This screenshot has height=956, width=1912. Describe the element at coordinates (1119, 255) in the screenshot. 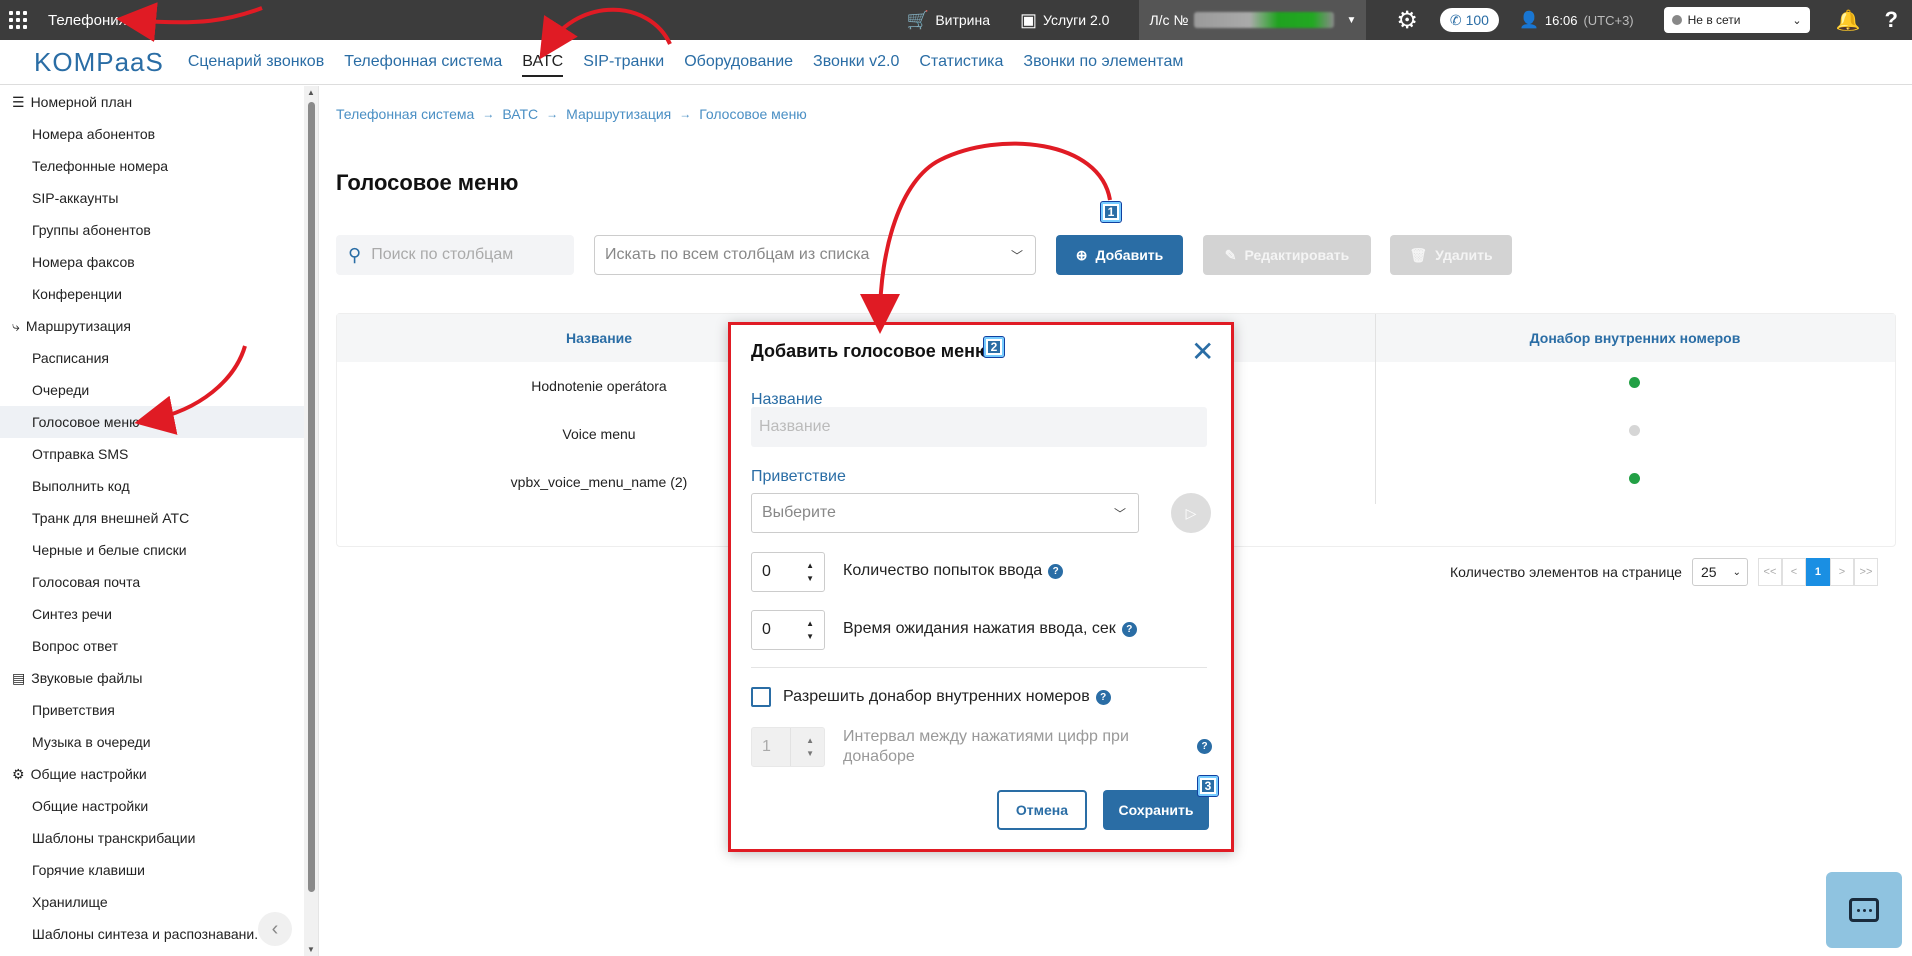

I see `add-button: ⊕ Добавить` at that location.